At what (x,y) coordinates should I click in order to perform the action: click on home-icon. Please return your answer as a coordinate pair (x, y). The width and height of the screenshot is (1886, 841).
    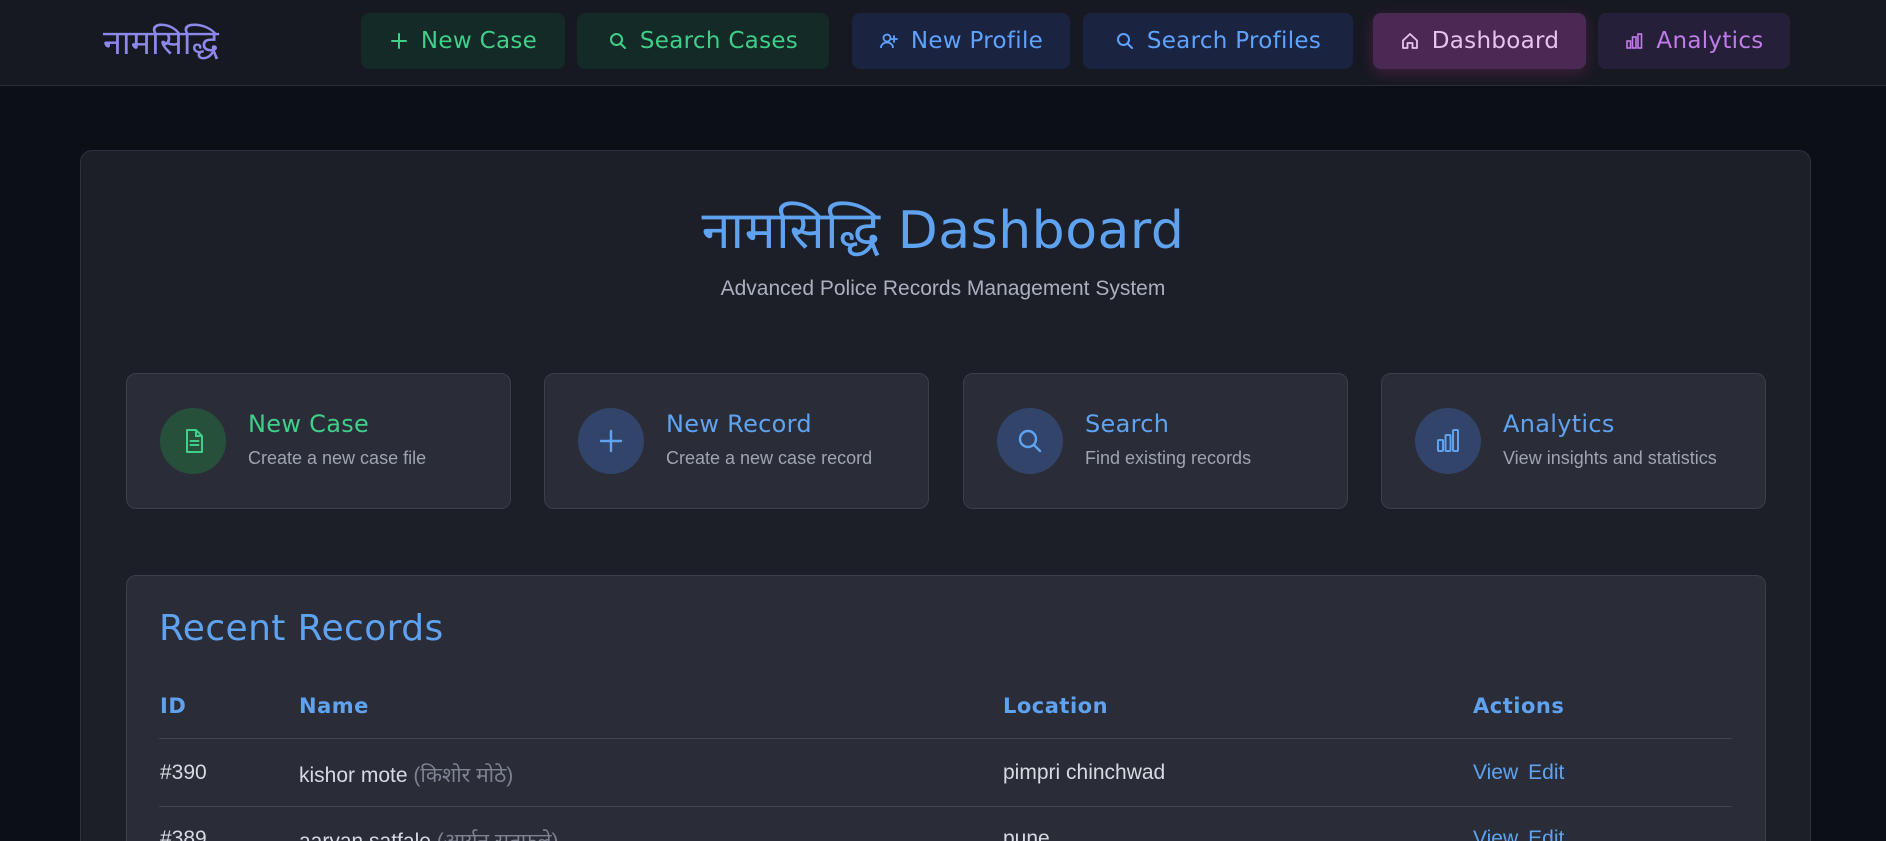
    Looking at the image, I should click on (1410, 41).